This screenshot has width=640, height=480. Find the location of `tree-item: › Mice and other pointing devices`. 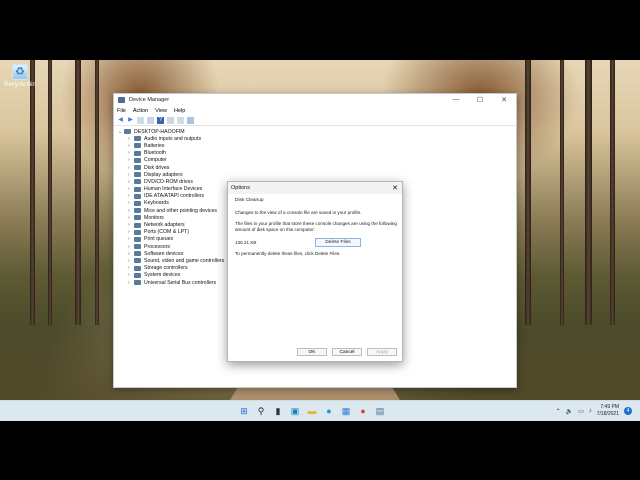

tree-item: › Mice and other pointing devices is located at coordinates (171, 210).